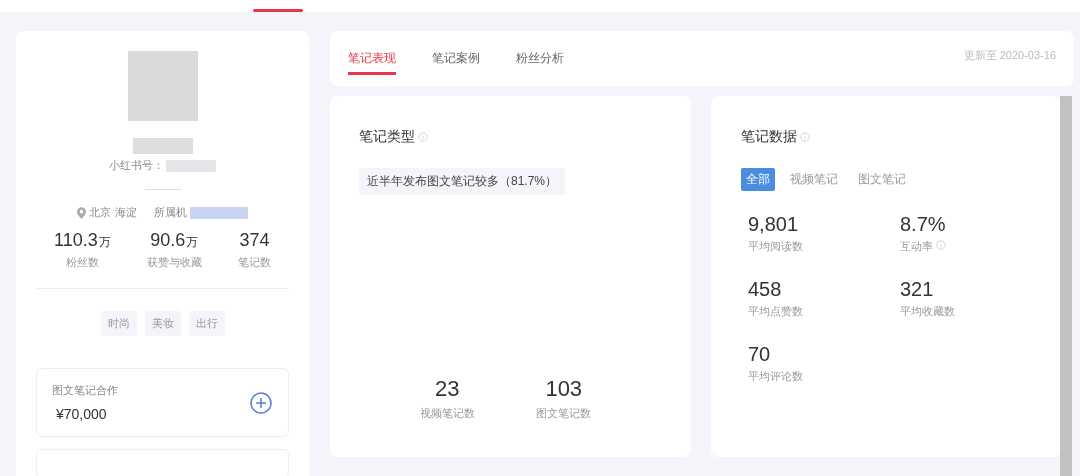 Image resolution: width=1080 pixels, height=476 pixels. What do you see at coordinates (540, 53) in the screenshot?
I see `tab: 粉丝分析` at bounding box center [540, 53].